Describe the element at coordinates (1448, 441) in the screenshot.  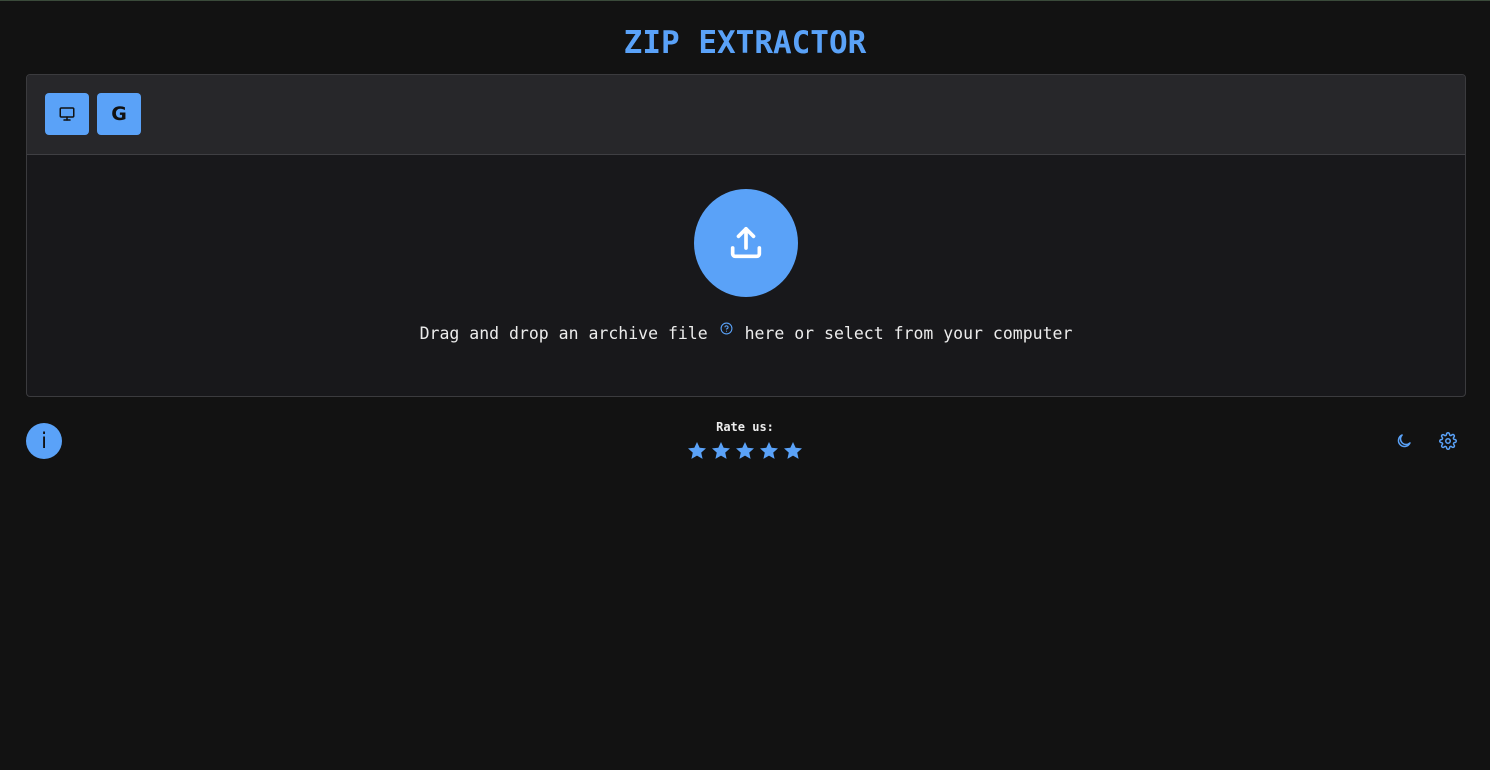
I see `gear-icon` at that location.